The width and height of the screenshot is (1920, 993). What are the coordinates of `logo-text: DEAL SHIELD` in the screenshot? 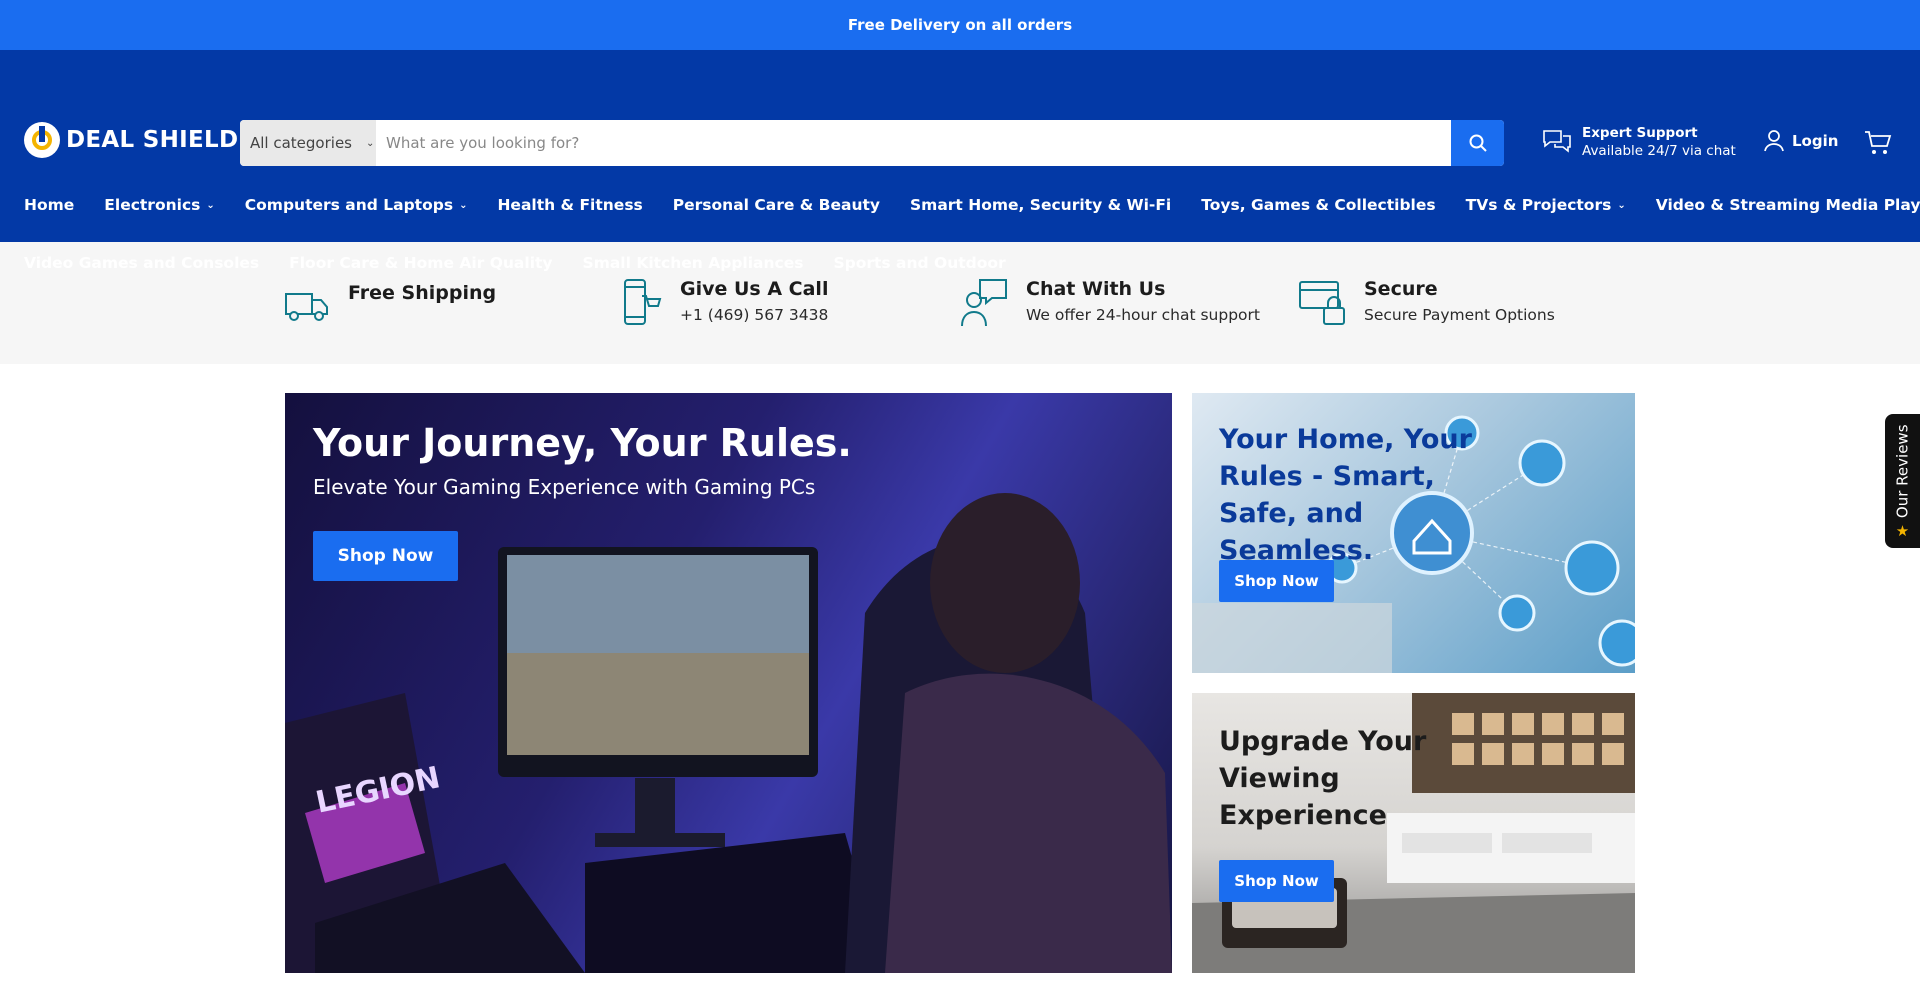 It's located at (152, 140).